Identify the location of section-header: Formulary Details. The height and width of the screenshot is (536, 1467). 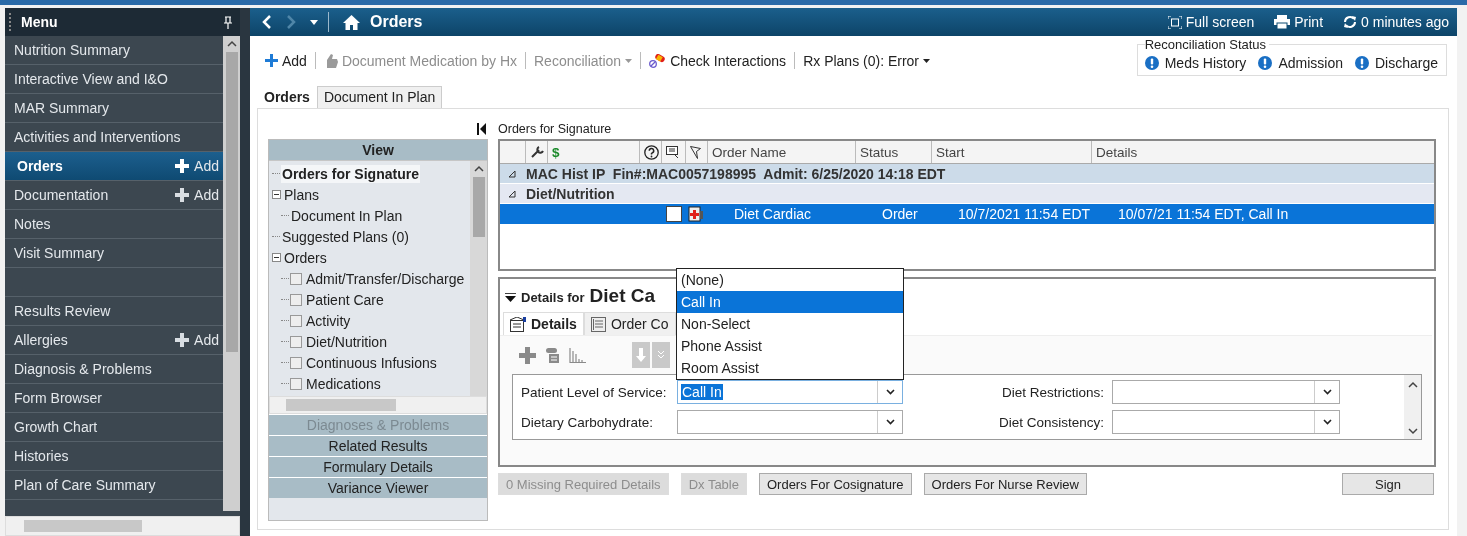
(378, 466).